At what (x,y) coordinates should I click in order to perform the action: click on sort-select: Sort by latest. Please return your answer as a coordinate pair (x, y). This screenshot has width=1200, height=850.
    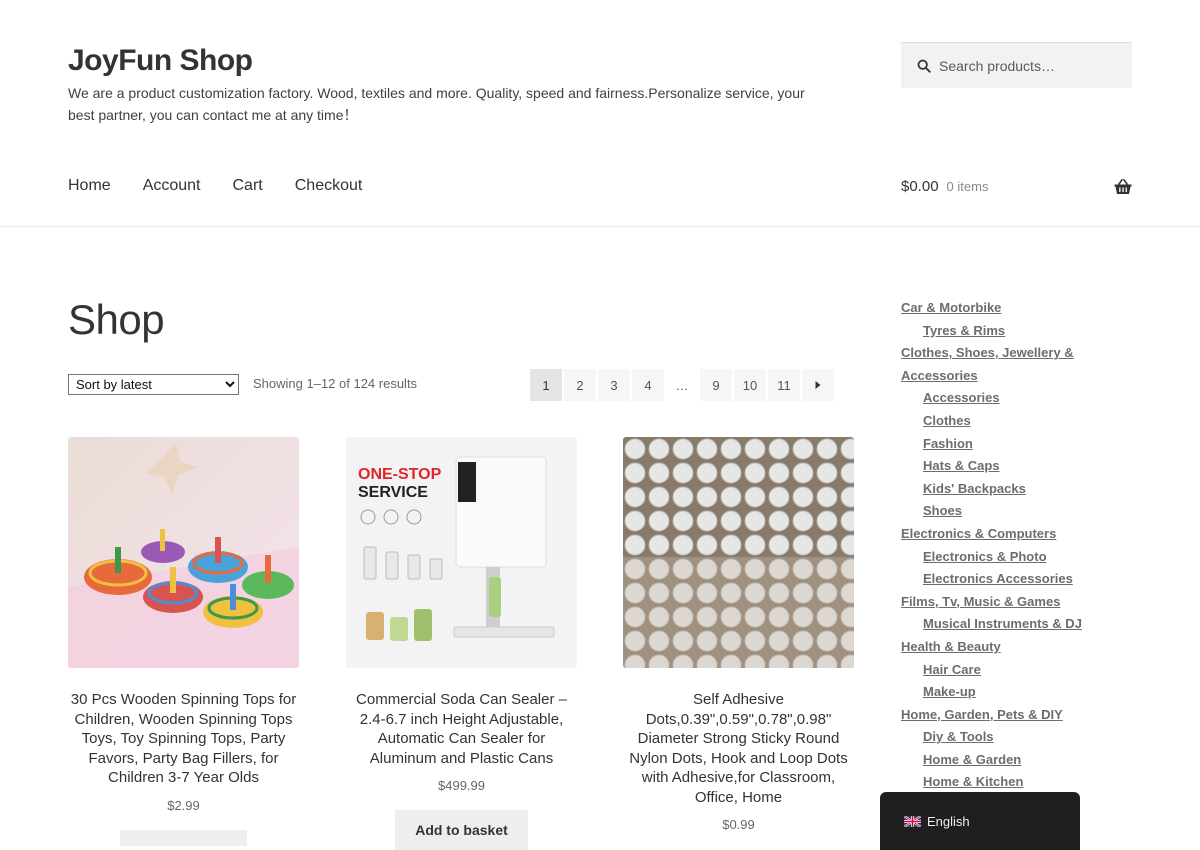
    Looking at the image, I should click on (153, 384).